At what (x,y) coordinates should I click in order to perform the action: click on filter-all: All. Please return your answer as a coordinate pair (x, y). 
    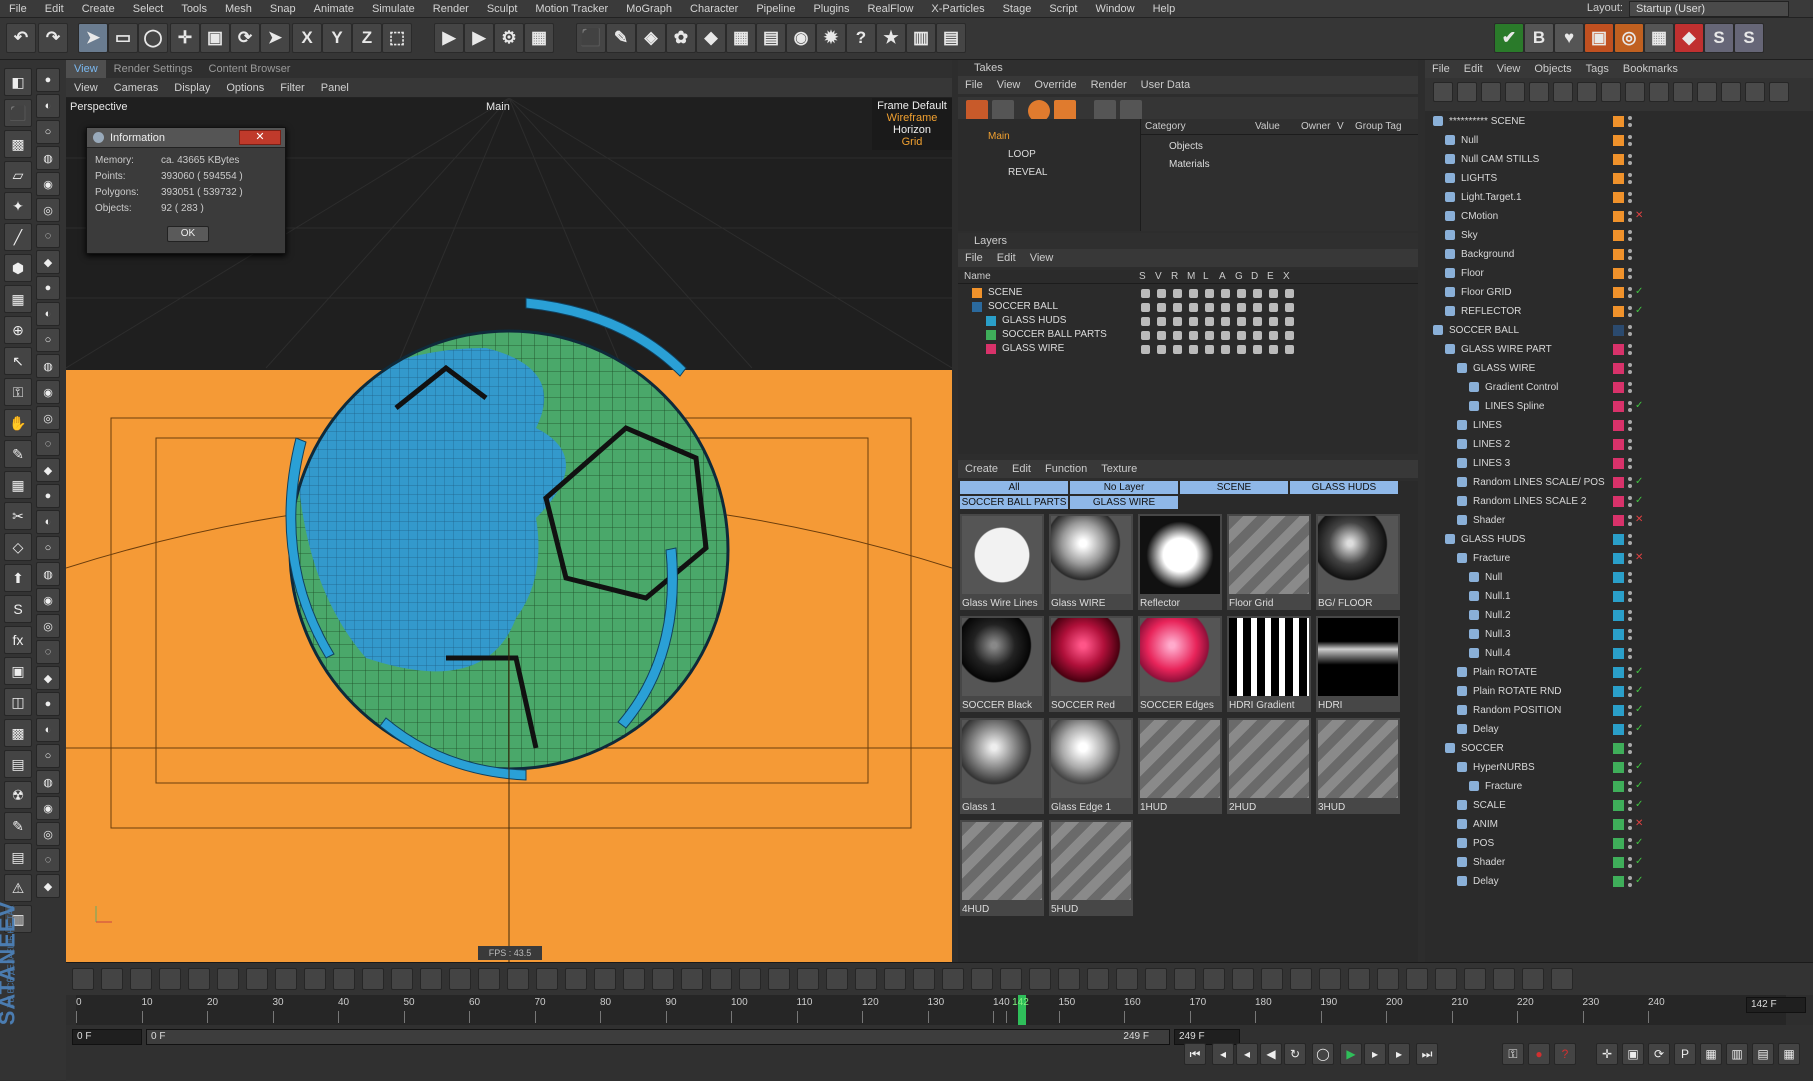
    Looking at the image, I should click on (1014, 487).